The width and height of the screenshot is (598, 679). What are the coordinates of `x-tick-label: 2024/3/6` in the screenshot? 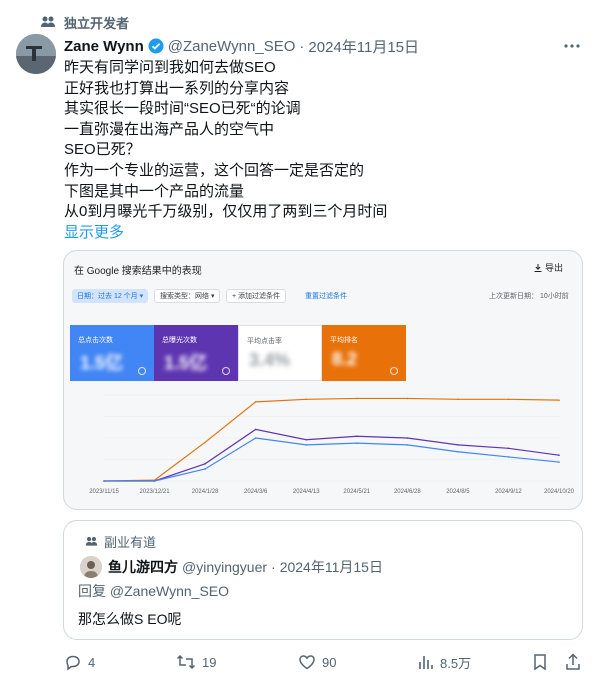 It's located at (256, 492).